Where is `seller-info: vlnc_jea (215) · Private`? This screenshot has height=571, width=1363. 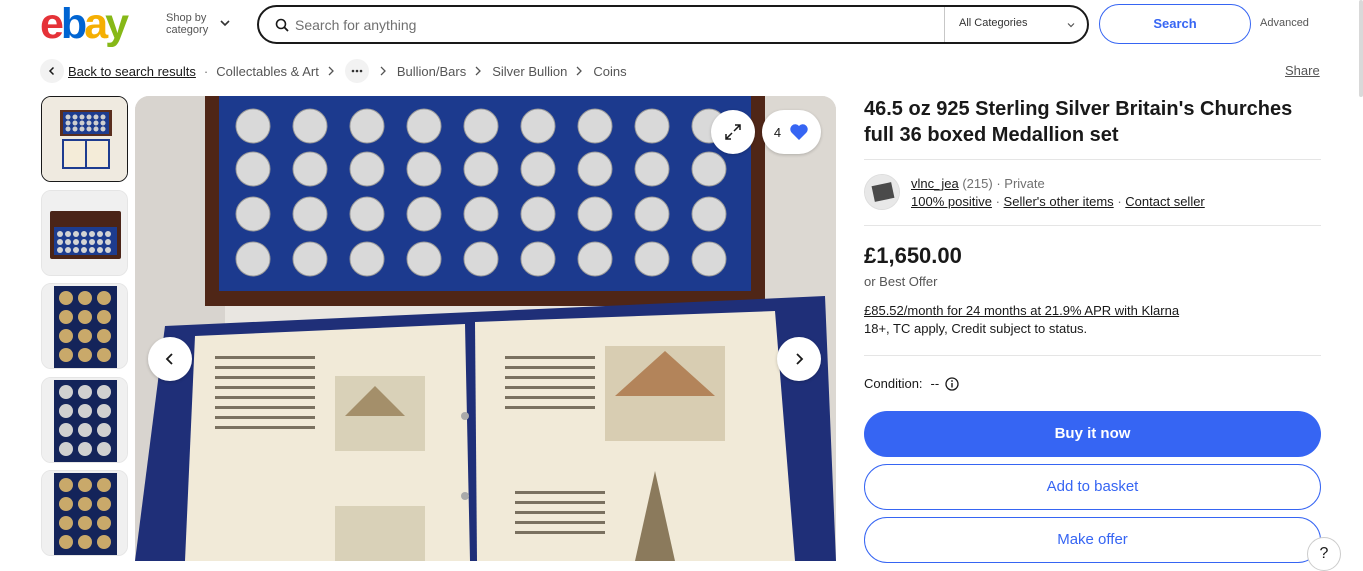 seller-info: vlnc_jea (215) · Private is located at coordinates (978, 183).